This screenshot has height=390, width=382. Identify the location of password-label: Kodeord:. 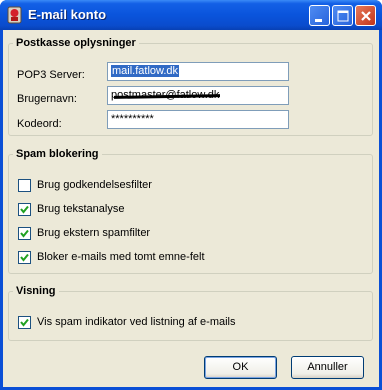
(39, 124).